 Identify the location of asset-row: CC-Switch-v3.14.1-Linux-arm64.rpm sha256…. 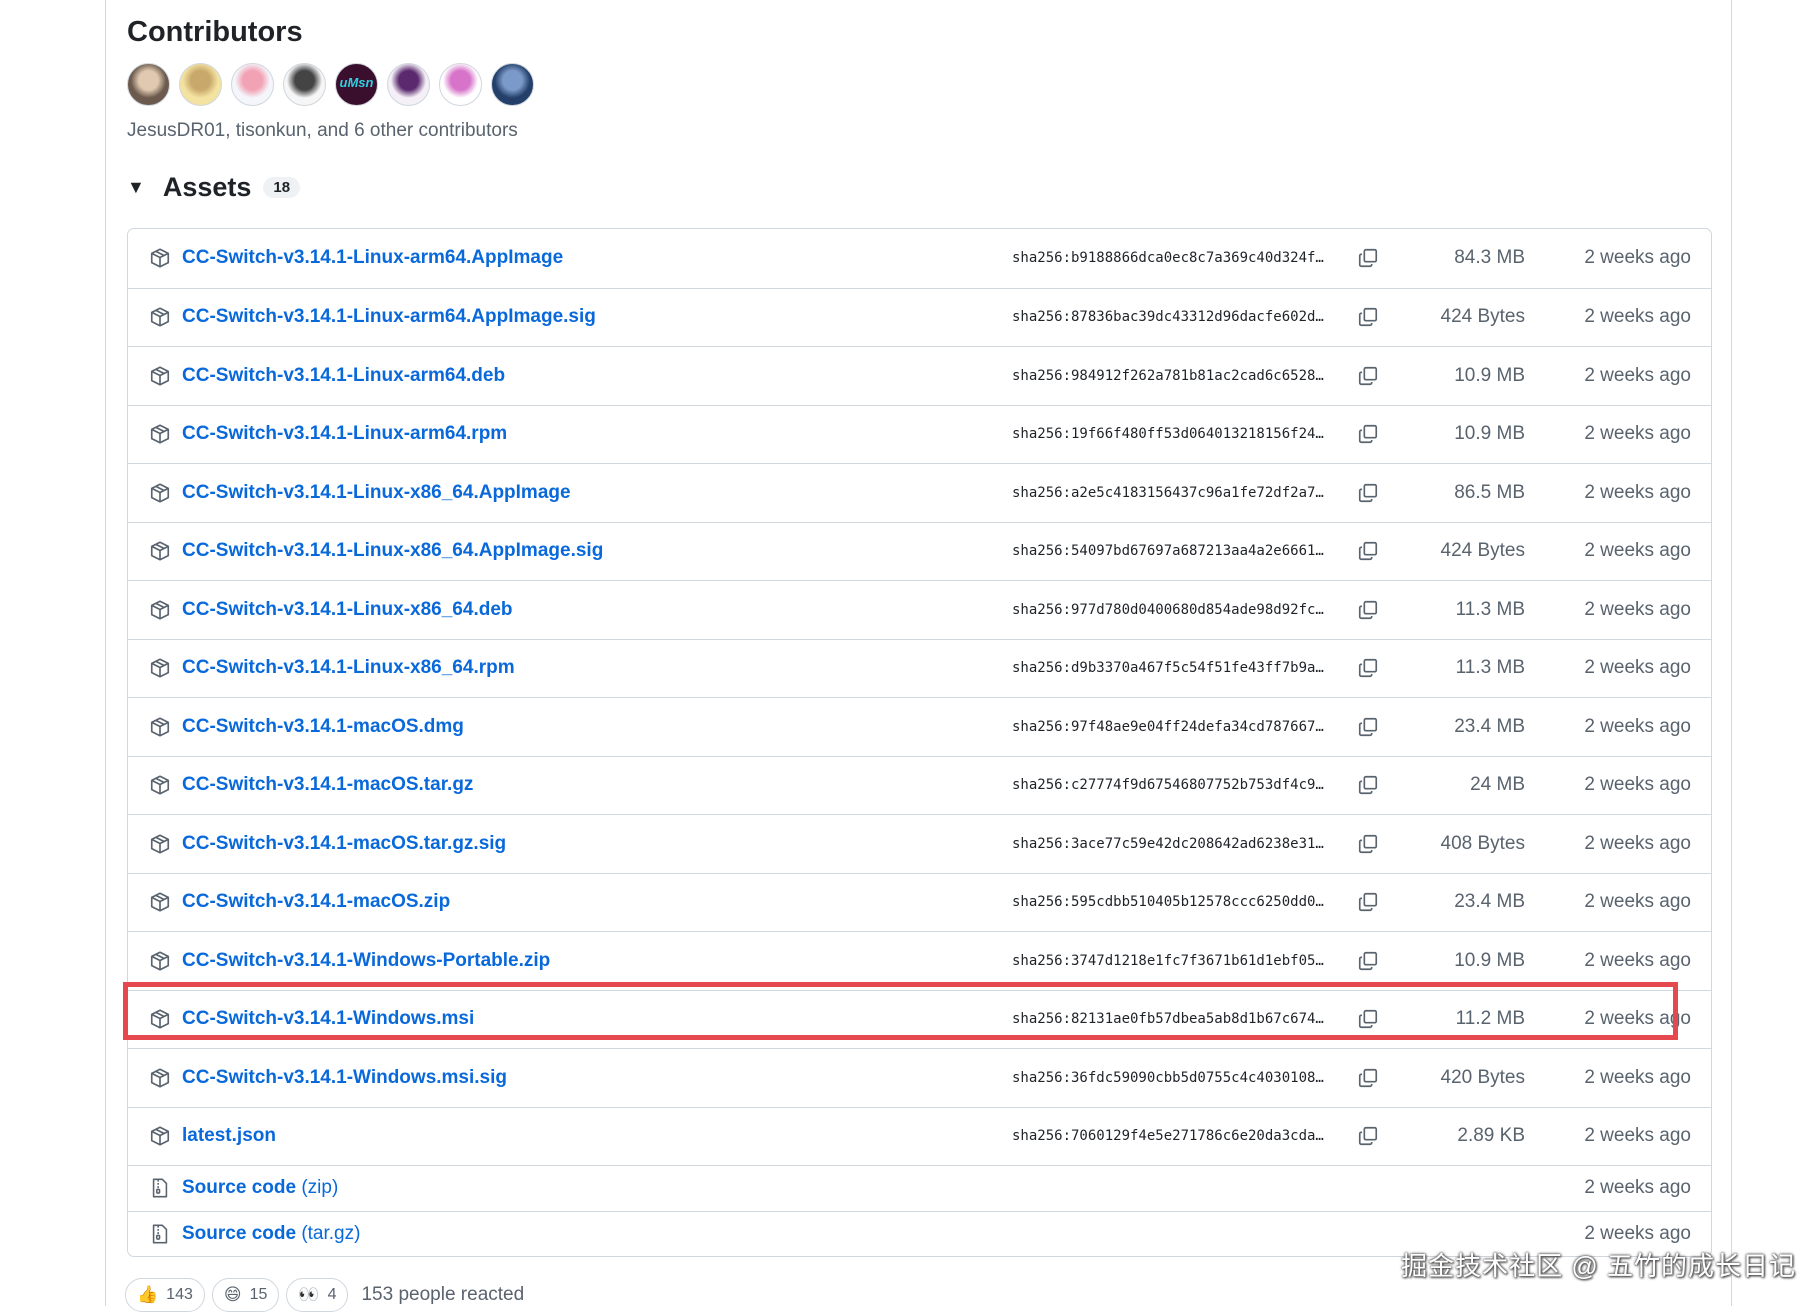
(919, 434).